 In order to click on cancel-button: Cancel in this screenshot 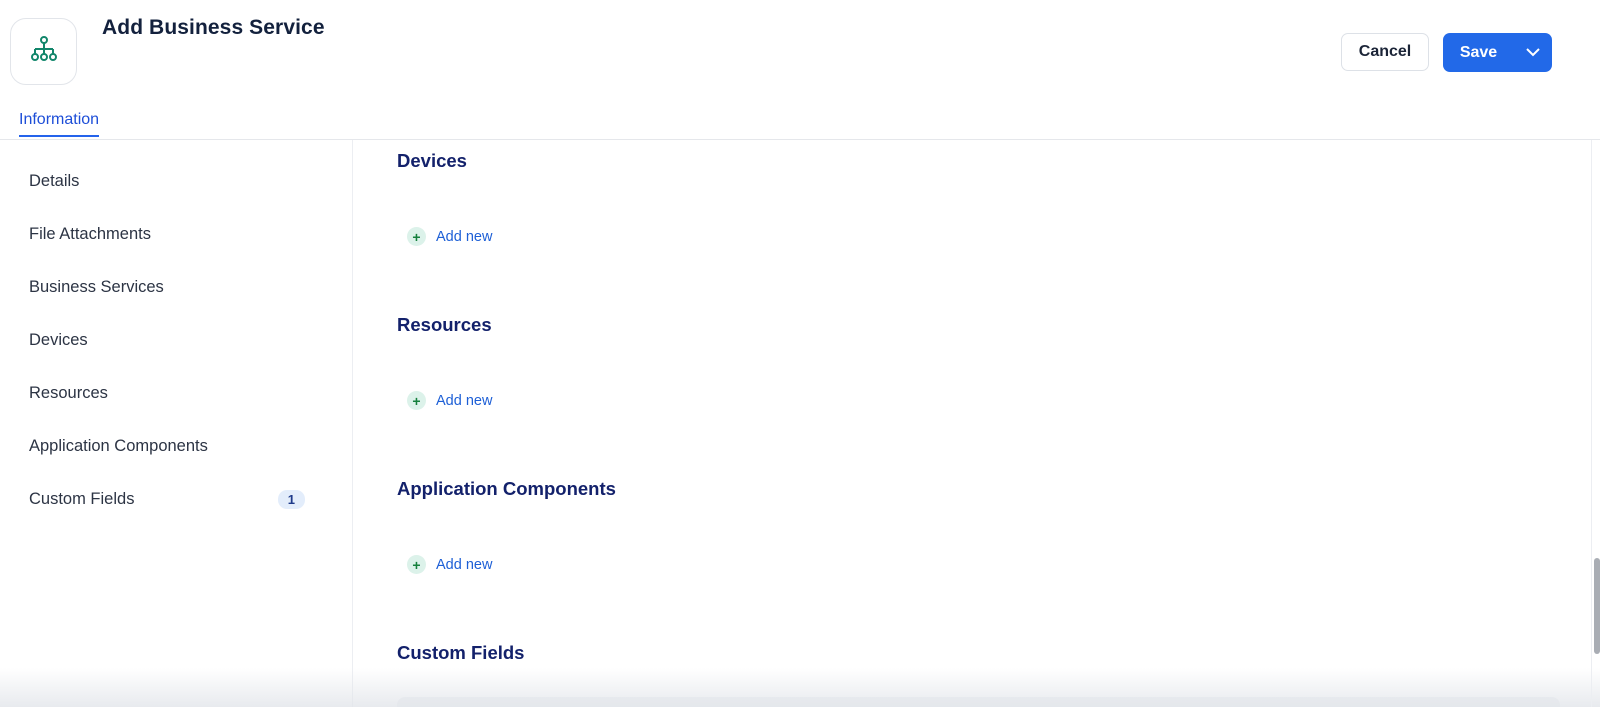, I will do `click(1385, 52)`.